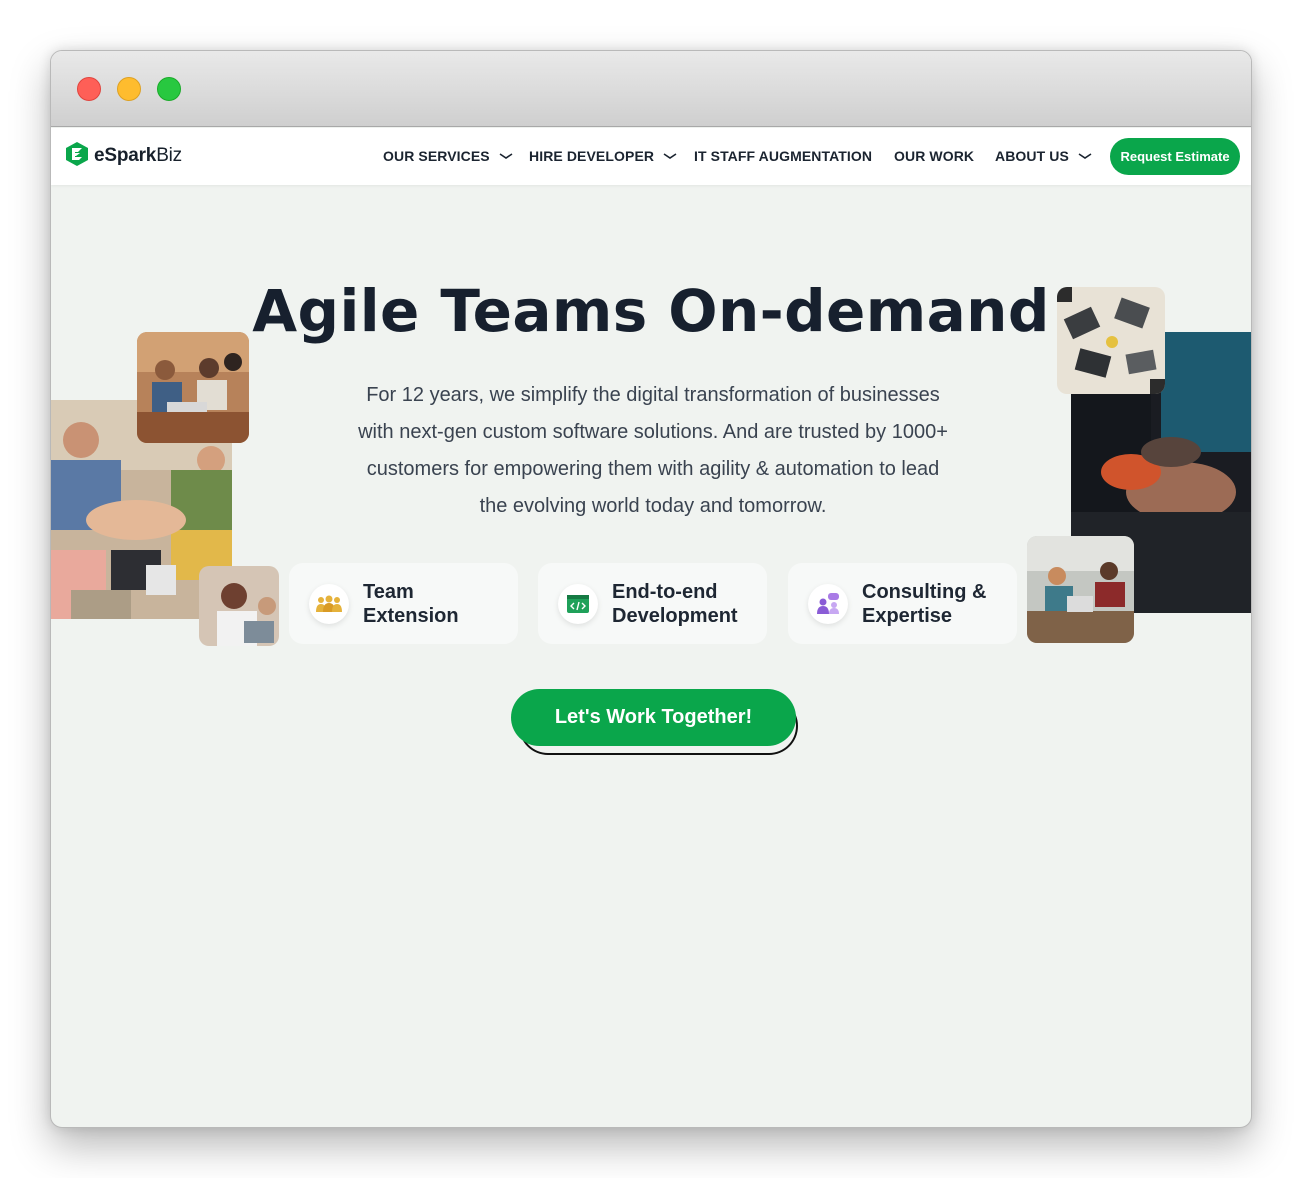 The height and width of the screenshot is (1178, 1302). Describe the element at coordinates (89, 89) in the screenshot. I see `close-window-button` at that location.